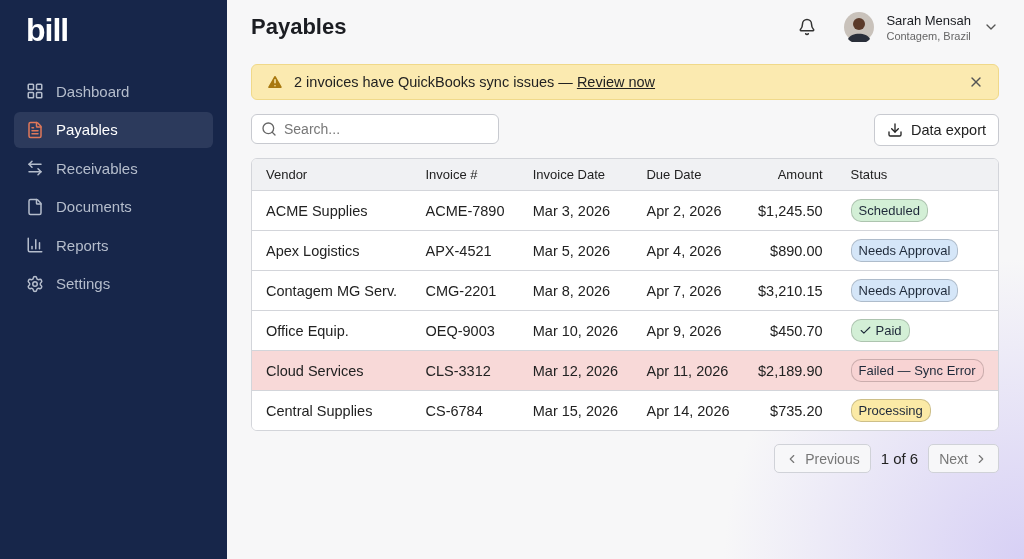  Describe the element at coordinates (113, 129) in the screenshot. I see `nav-item: Payables` at that location.